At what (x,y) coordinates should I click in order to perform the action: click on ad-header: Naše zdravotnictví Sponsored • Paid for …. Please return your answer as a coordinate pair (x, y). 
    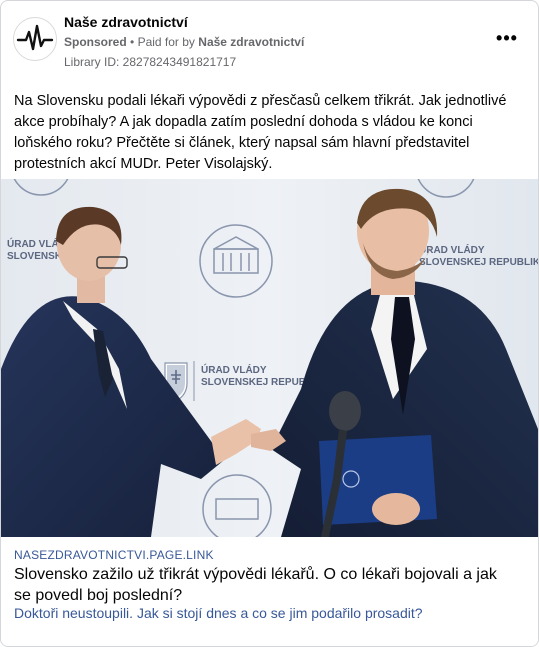
    Looking at the image, I should click on (269, 38).